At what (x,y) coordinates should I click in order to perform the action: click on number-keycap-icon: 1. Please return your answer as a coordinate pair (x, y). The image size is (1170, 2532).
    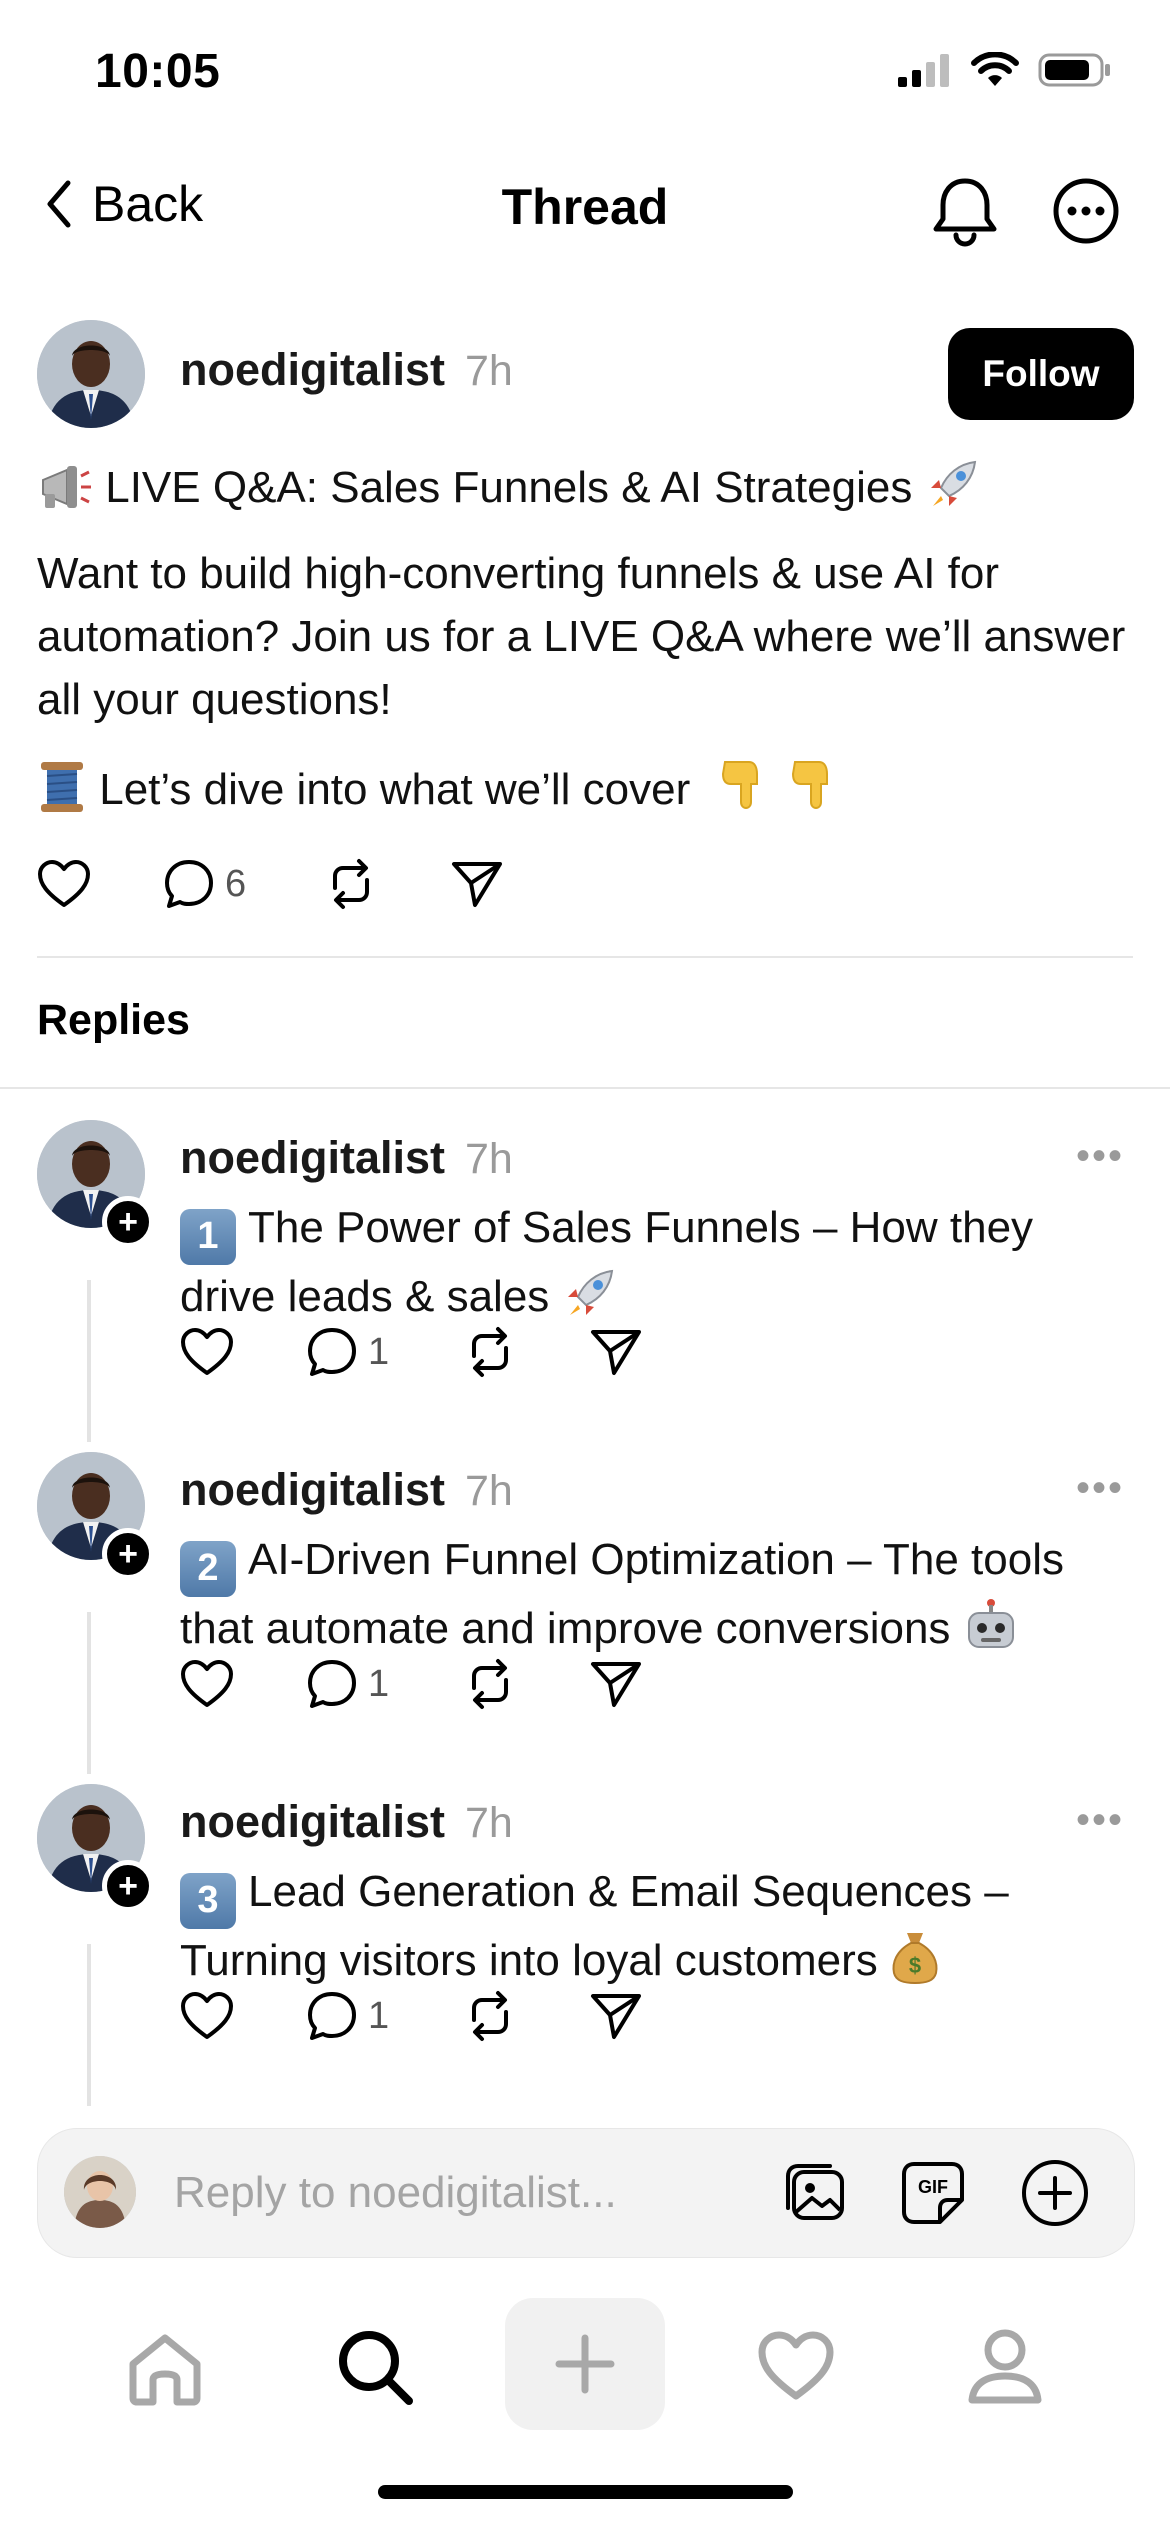
    Looking at the image, I should click on (208, 1236).